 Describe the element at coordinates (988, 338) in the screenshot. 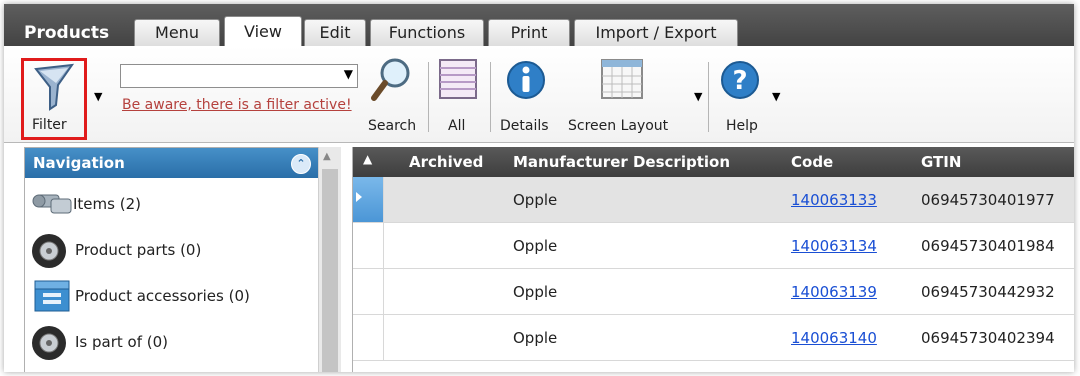

I see `cell-gtin: 06945730402394` at that location.